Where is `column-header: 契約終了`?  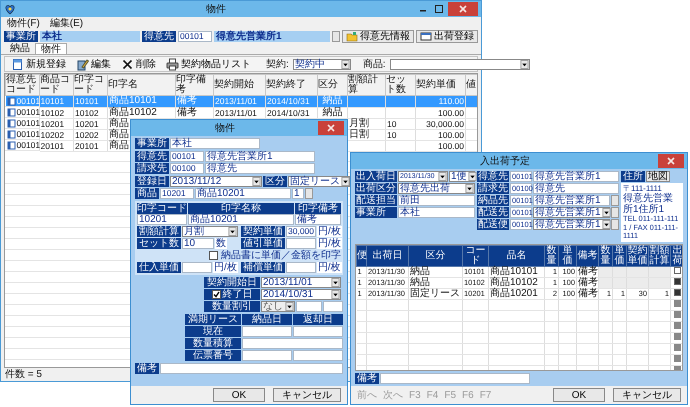
column-header: 契約終了 is located at coordinates (292, 85).